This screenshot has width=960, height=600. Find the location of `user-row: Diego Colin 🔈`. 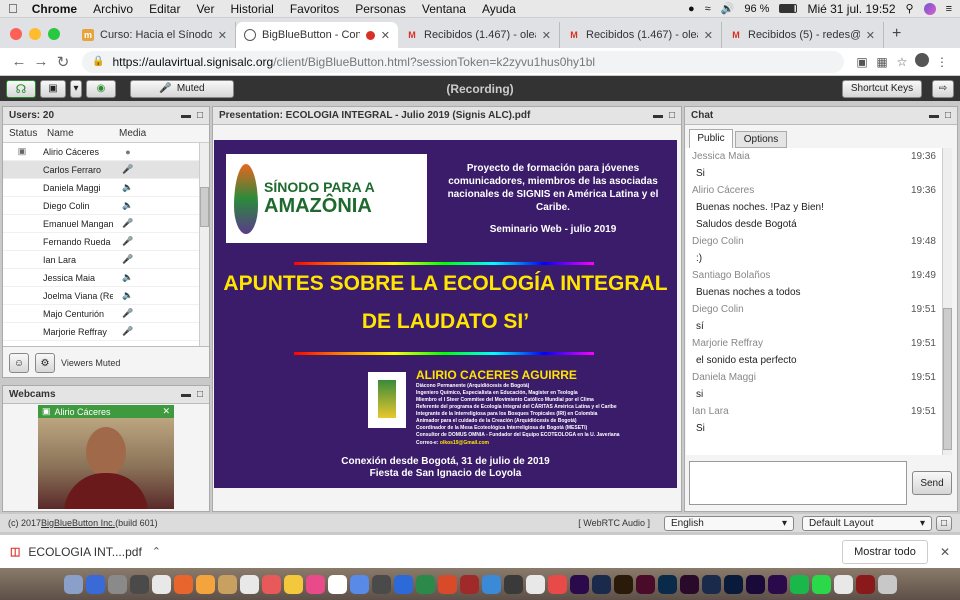

user-row: Diego Colin 🔈 is located at coordinates (106, 206).